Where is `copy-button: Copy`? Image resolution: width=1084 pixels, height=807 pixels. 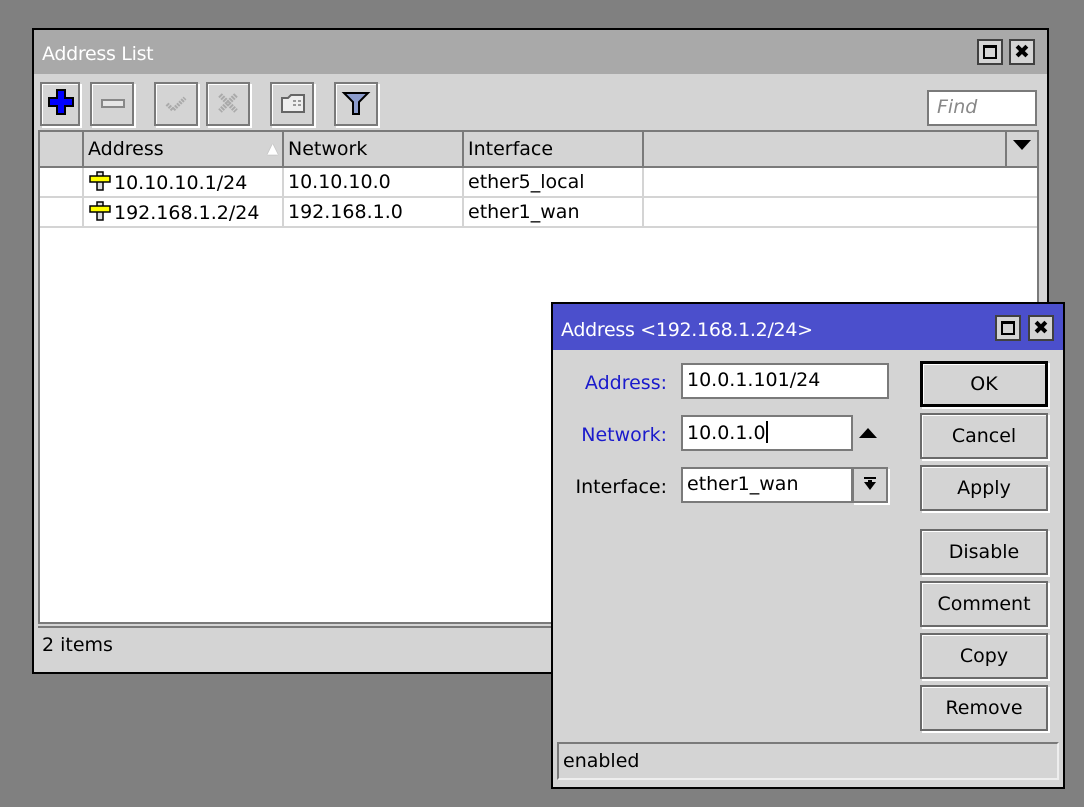 copy-button: Copy is located at coordinates (984, 656).